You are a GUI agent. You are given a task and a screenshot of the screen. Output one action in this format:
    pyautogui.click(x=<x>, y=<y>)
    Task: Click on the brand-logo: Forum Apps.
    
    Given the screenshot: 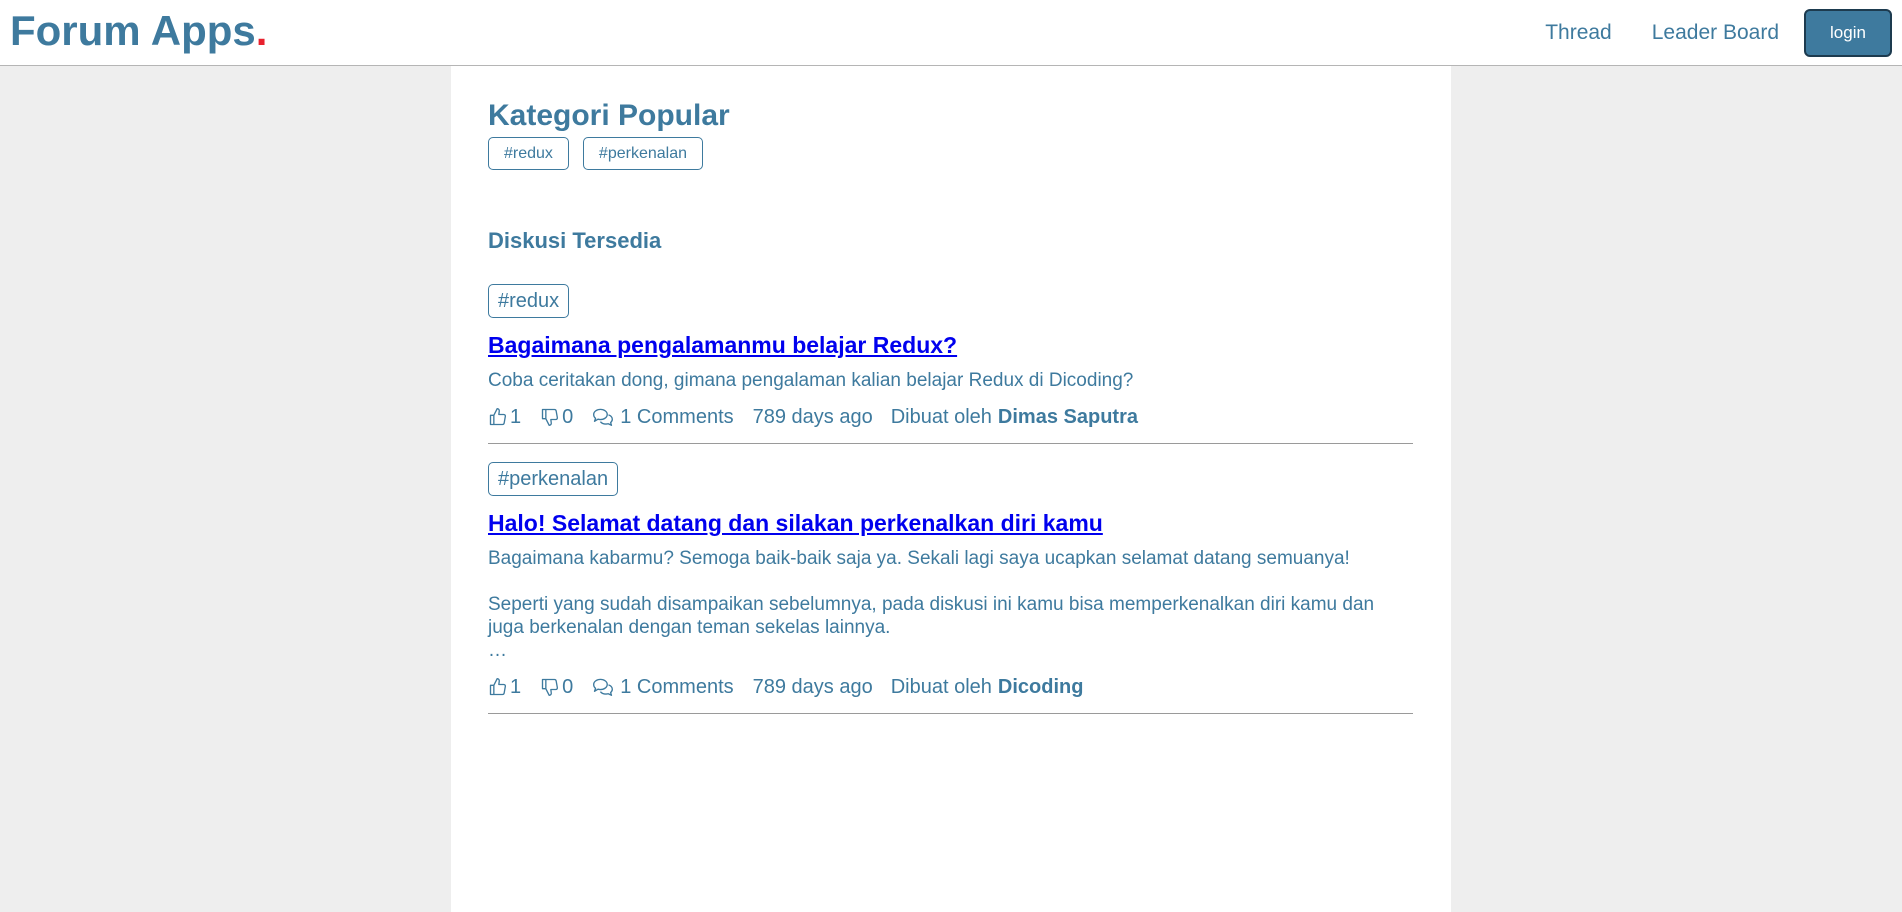 What is the action you would take?
    pyautogui.click(x=138, y=31)
    